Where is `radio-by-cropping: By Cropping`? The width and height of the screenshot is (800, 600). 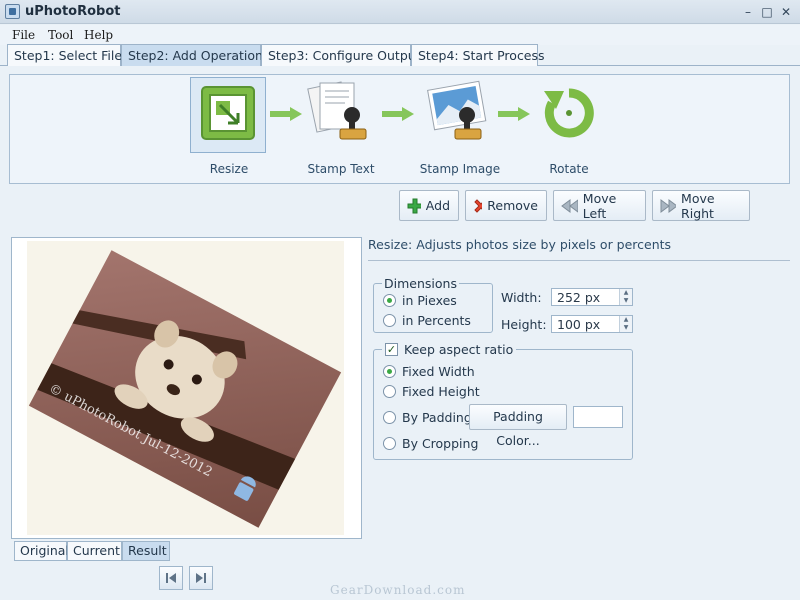
radio-by-cropping: By Cropping is located at coordinates (430, 443).